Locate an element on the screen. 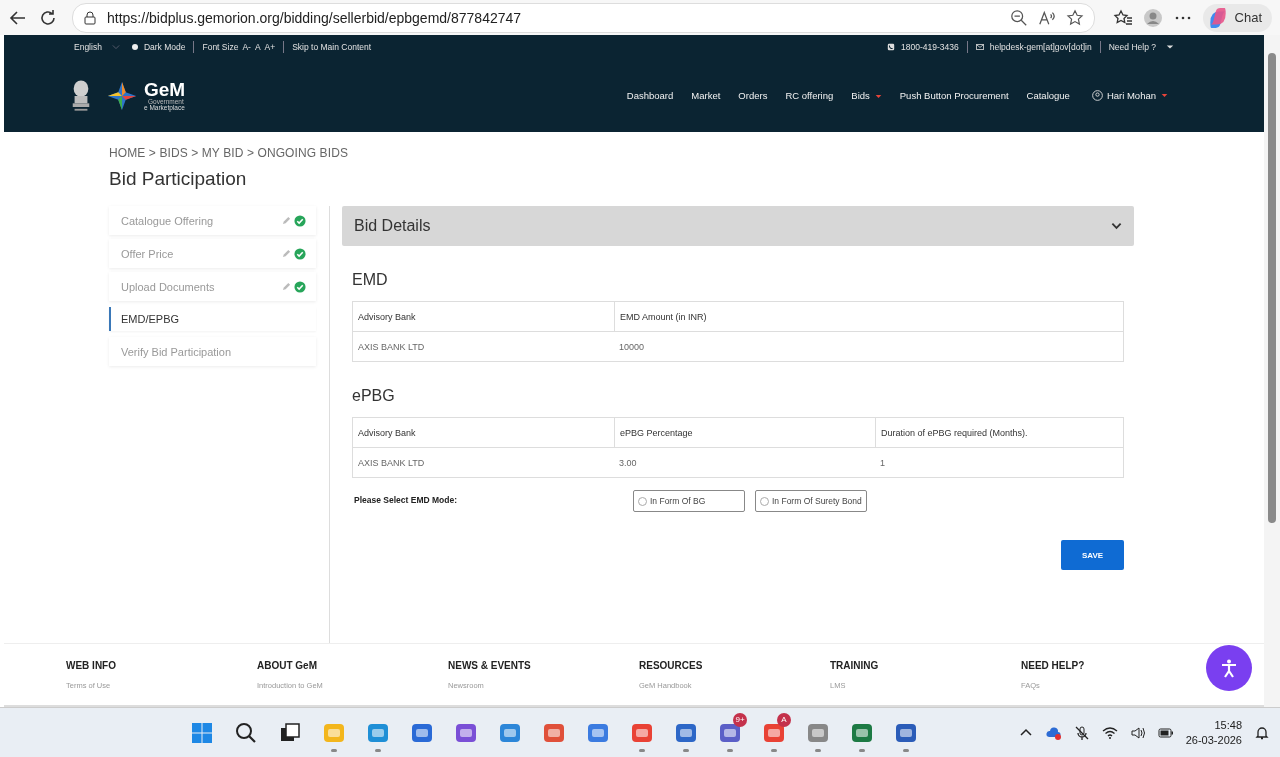 This screenshot has width=1280, height=757. field-label: Please Select EMD Mode: is located at coordinates (406, 499).